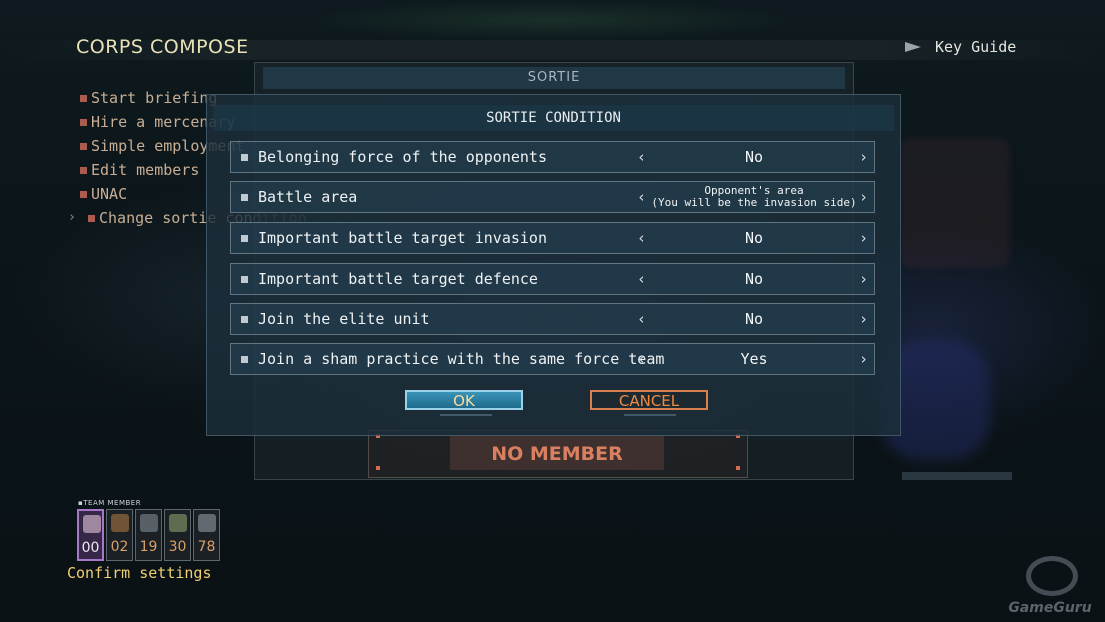 The image size is (1105, 622). What do you see at coordinates (554, 78) in the screenshot?
I see `sortie-panel-title: SORTIE` at bounding box center [554, 78].